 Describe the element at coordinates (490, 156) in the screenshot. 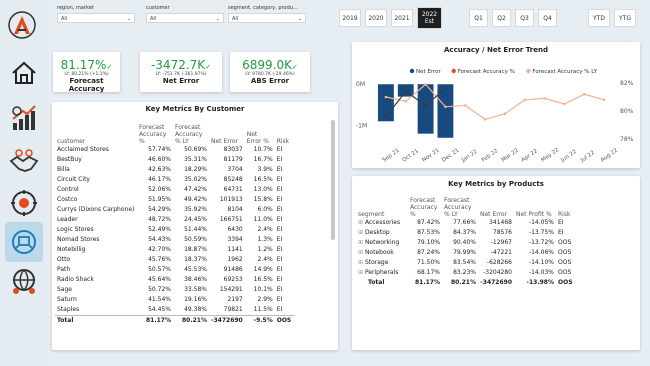

I see `x-tick-label: Feb 22` at that location.